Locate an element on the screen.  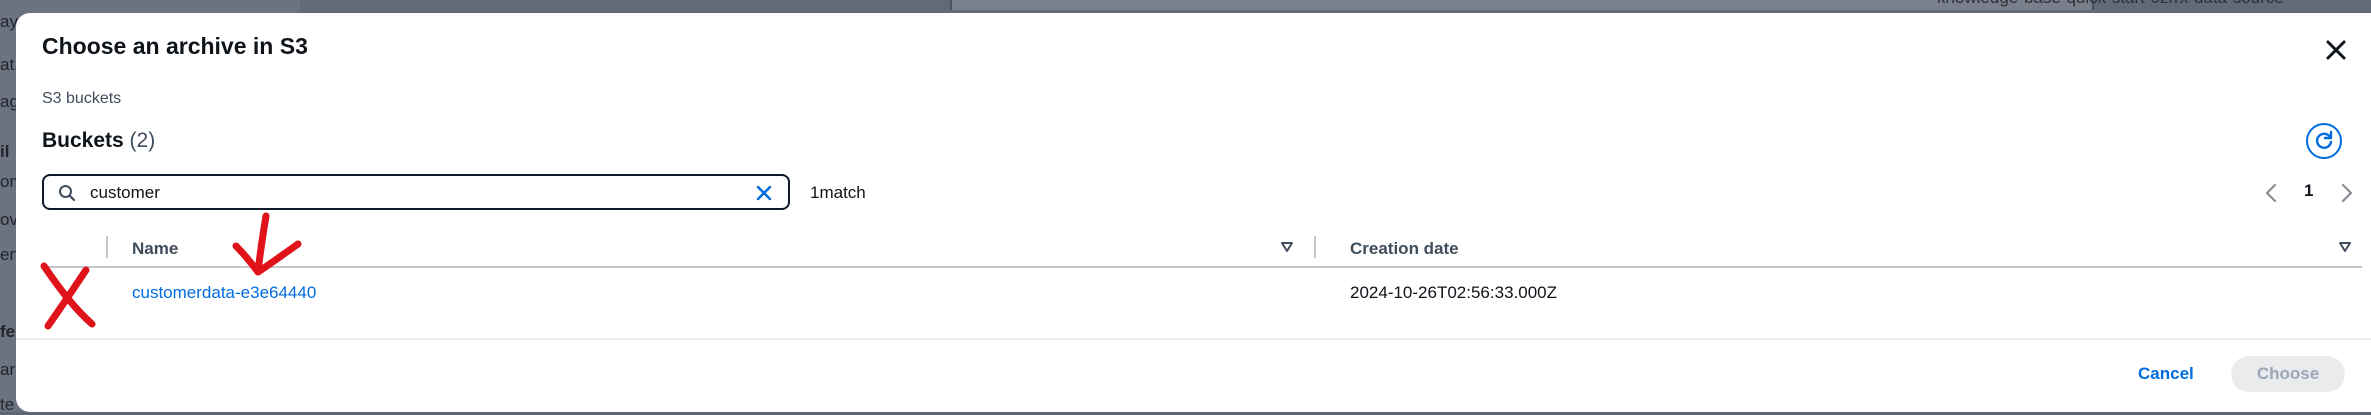
annotation-x-mark is located at coordinates (68, 296).